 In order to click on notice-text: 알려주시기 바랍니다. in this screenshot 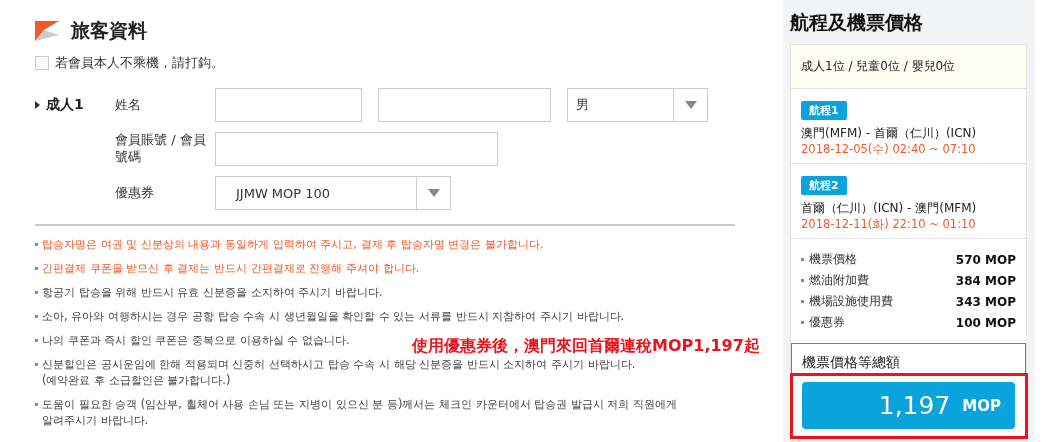, I will do `click(96, 420)`.